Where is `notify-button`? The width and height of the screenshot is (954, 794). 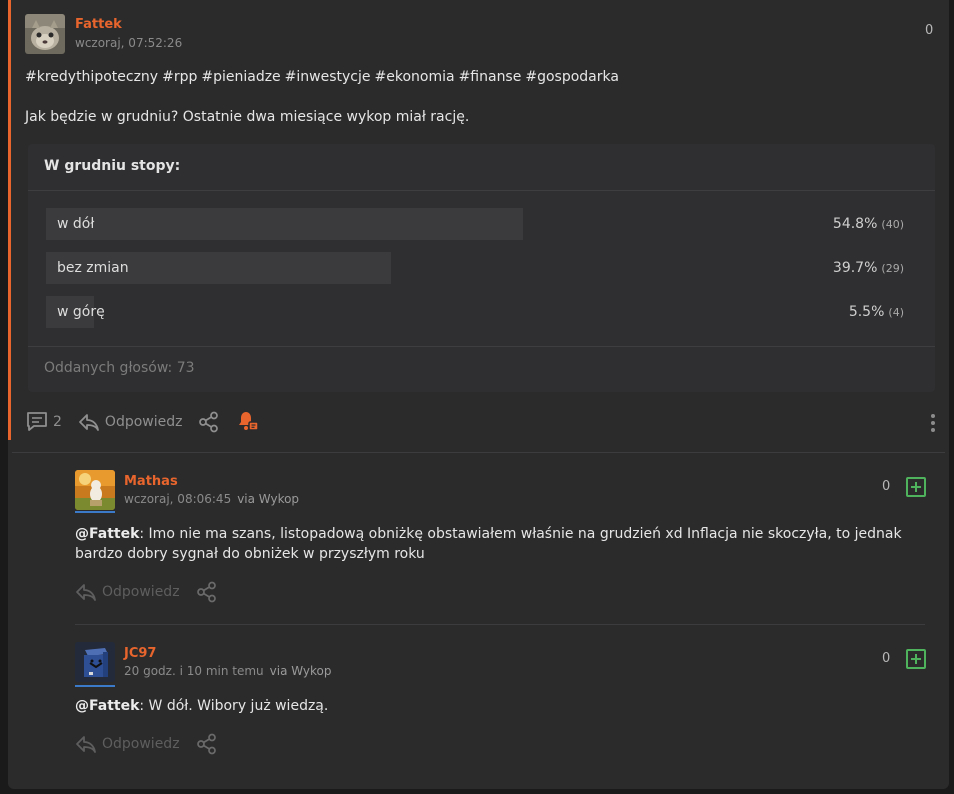
notify-button is located at coordinates (248, 422).